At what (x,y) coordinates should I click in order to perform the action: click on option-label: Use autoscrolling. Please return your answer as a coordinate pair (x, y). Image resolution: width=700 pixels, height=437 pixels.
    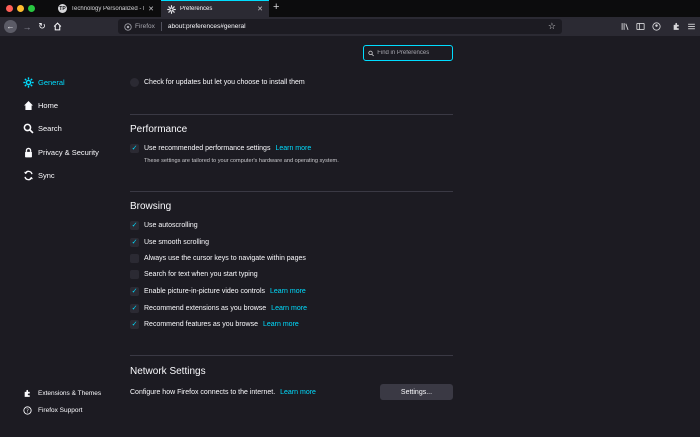
    Looking at the image, I should click on (171, 225).